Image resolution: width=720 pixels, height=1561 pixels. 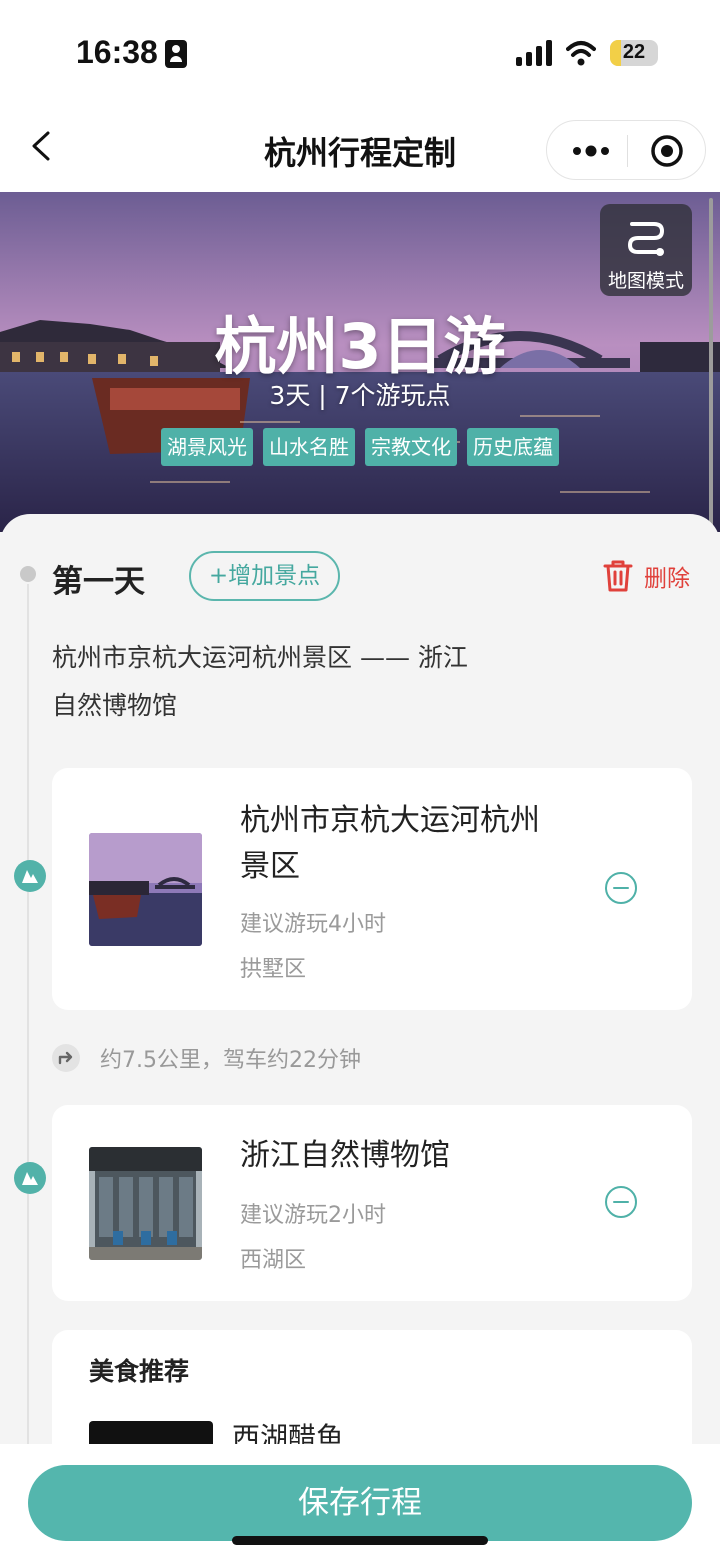 I want to click on day-label: 第一天, so click(x=98, y=582).